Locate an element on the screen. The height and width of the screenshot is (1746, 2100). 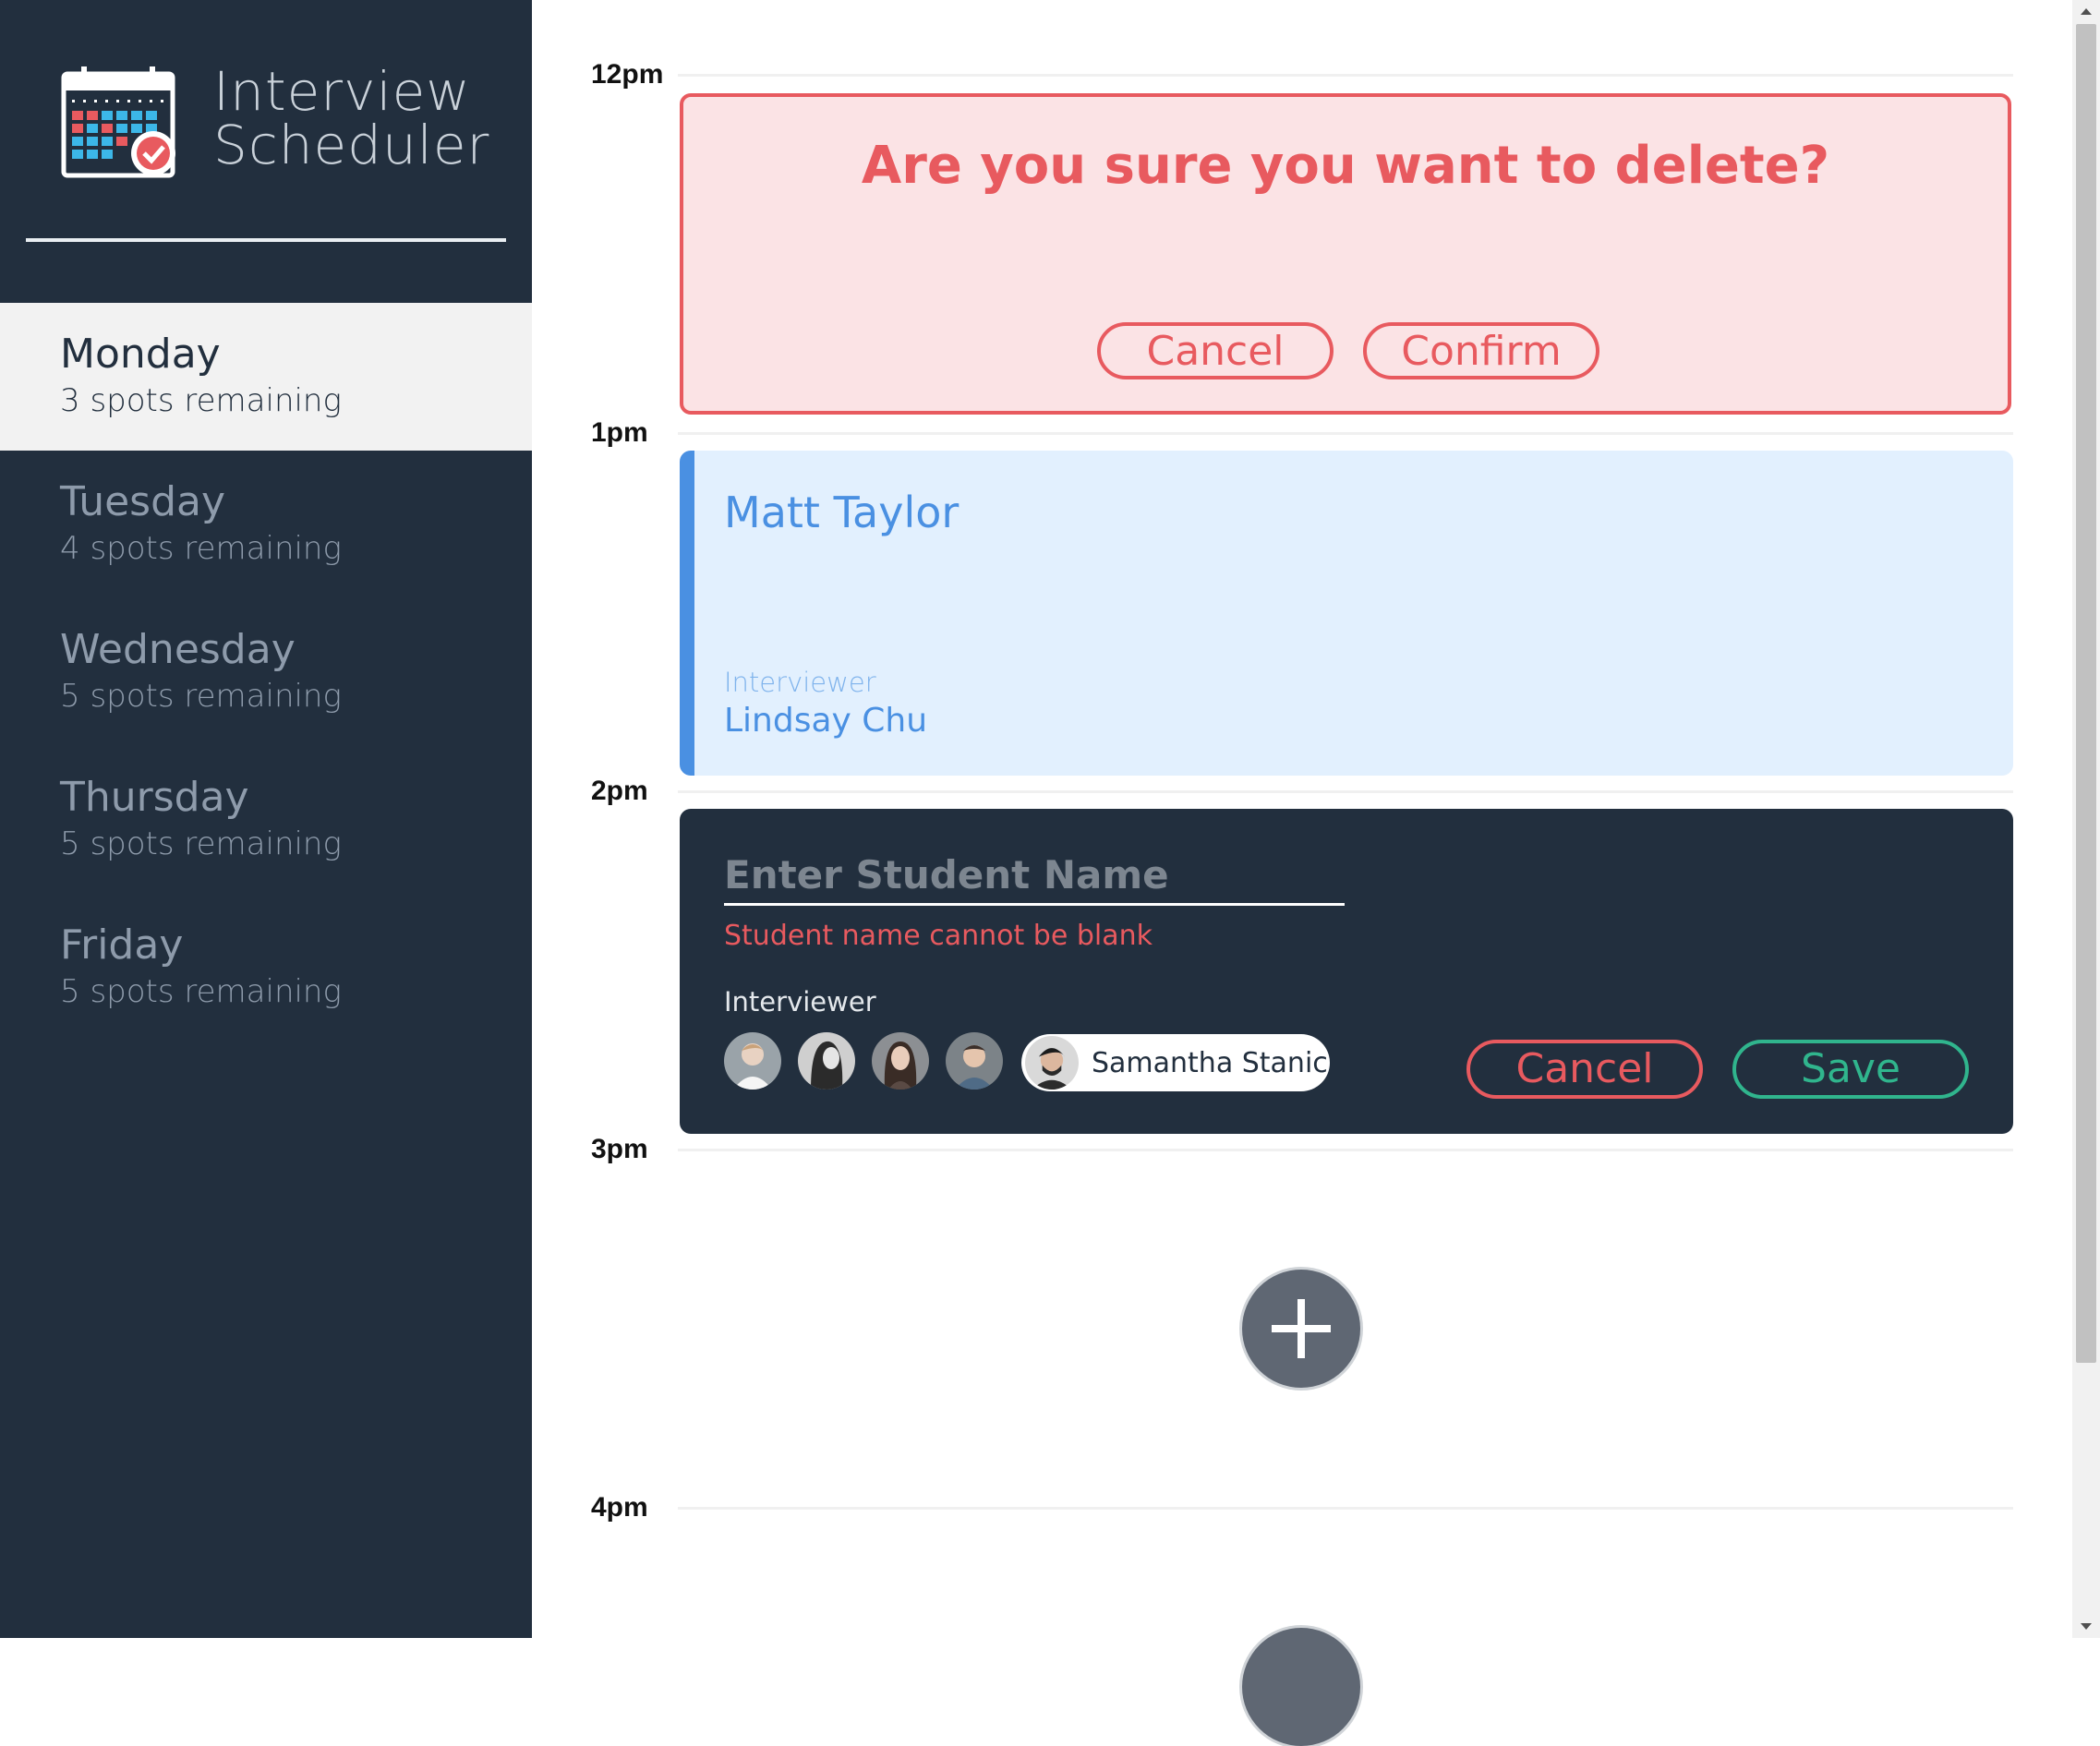
validation-message: Student name cannot be blank is located at coordinates (939, 936).